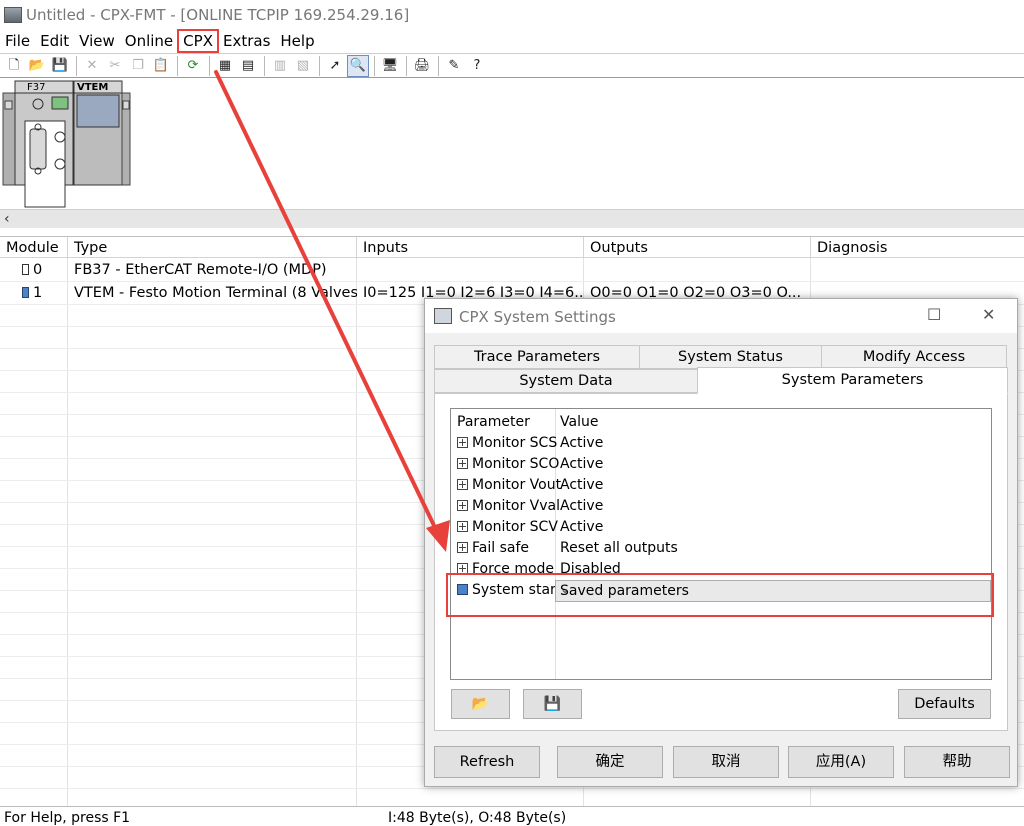 This screenshot has width=1024, height=826. What do you see at coordinates (38, 293) in the screenshot?
I see `row-module: 1` at bounding box center [38, 293].